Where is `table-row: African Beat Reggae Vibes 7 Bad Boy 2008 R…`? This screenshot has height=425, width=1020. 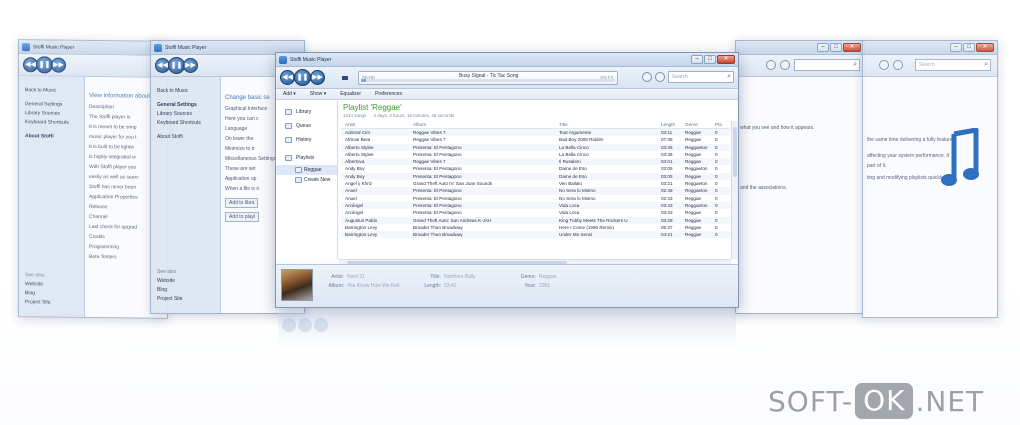
table-row: African Beat Reggae Vibes 7 Bad Boy 2008 R… is located at coordinates (535, 139).